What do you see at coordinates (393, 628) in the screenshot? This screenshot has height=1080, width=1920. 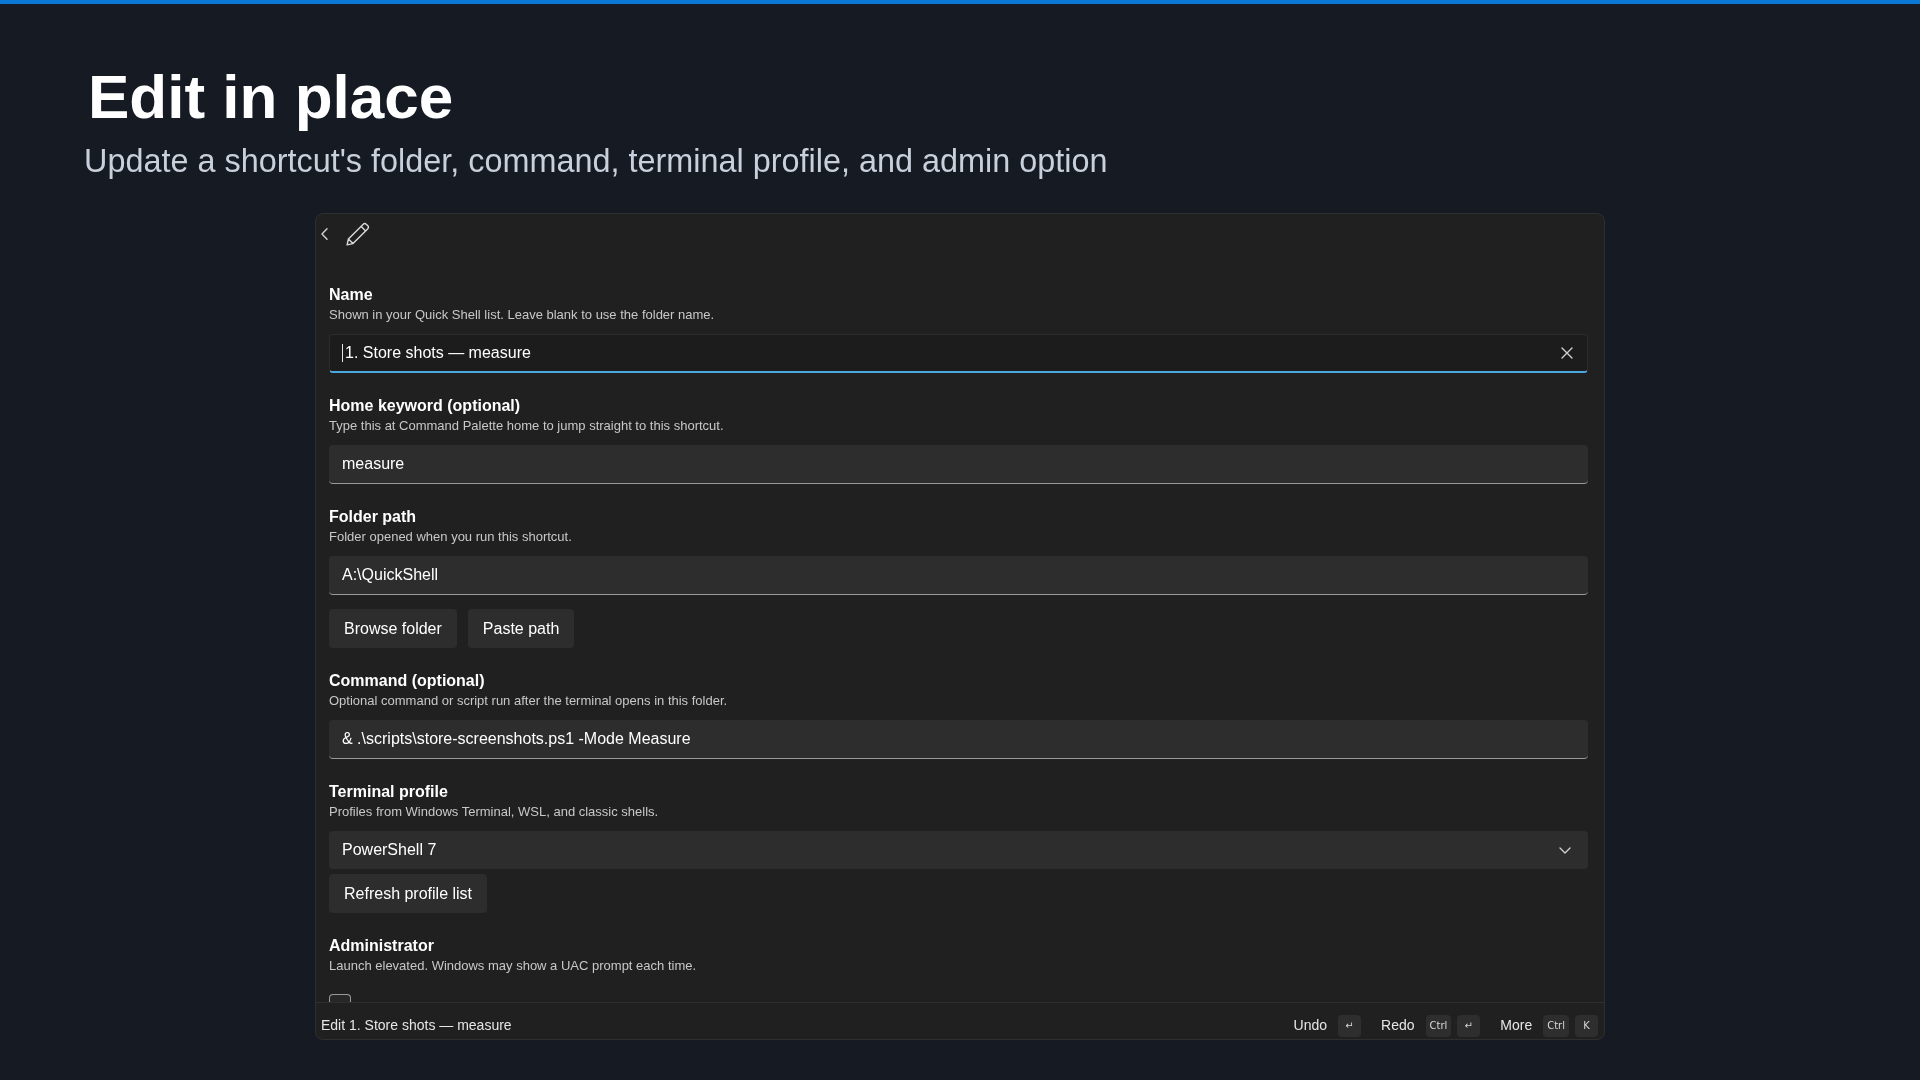 I see `action-button: Browse folder` at bounding box center [393, 628].